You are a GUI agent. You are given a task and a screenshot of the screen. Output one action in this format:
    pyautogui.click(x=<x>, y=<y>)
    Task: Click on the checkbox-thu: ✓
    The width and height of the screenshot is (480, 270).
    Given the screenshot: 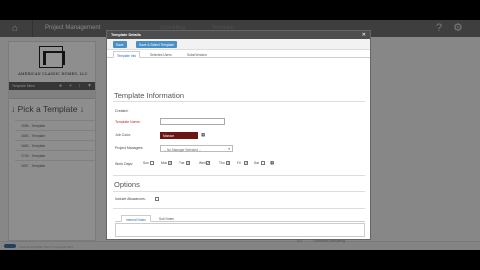 What is the action you would take?
    pyautogui.click(x=228, y=163)
    